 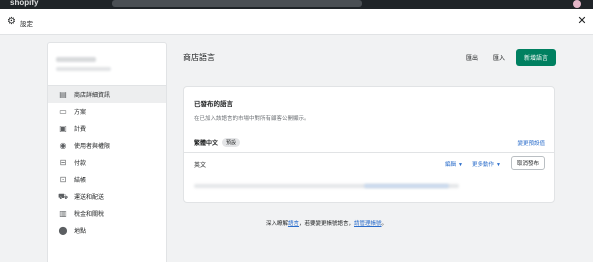 I want to click on store-info, so click(x=107, y=64).